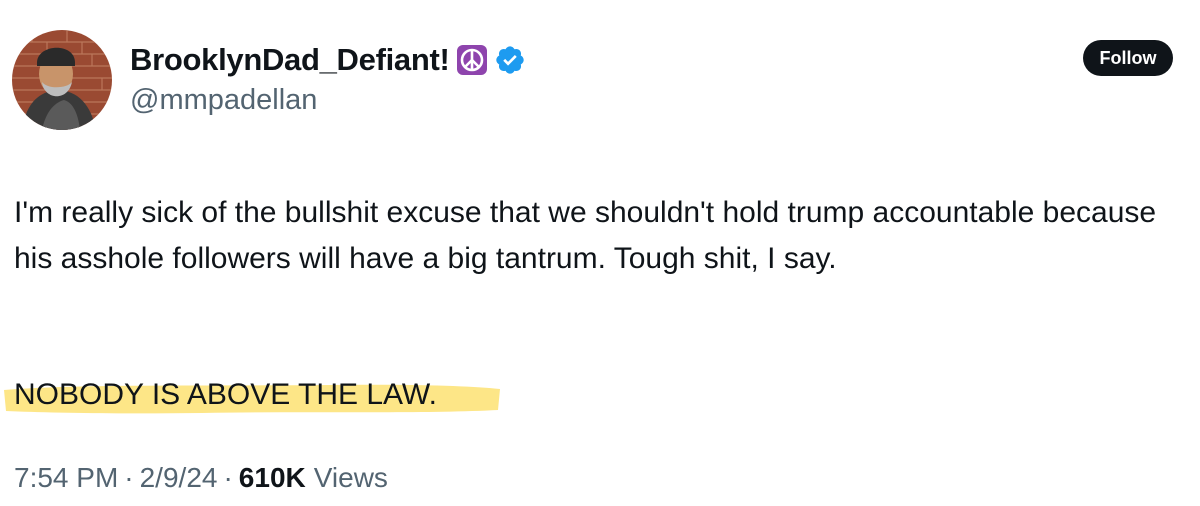 This screenshot has height=506, width=1200. I want to click on verified-badge-icon, so click(510, 60).